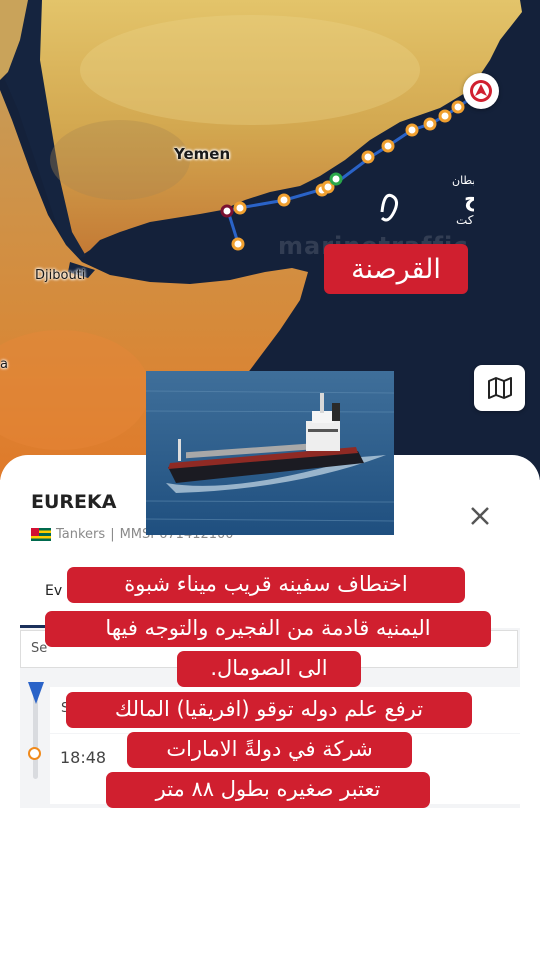 Image resolution: width=540 pixels, height=960 pixels. I want to click on country-label-partial: a, so click(4, 364).